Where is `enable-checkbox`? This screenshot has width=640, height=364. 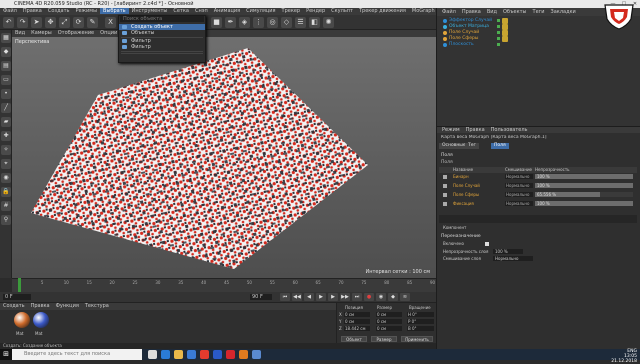
enable-checkbox is located at coordinates (487, 244).